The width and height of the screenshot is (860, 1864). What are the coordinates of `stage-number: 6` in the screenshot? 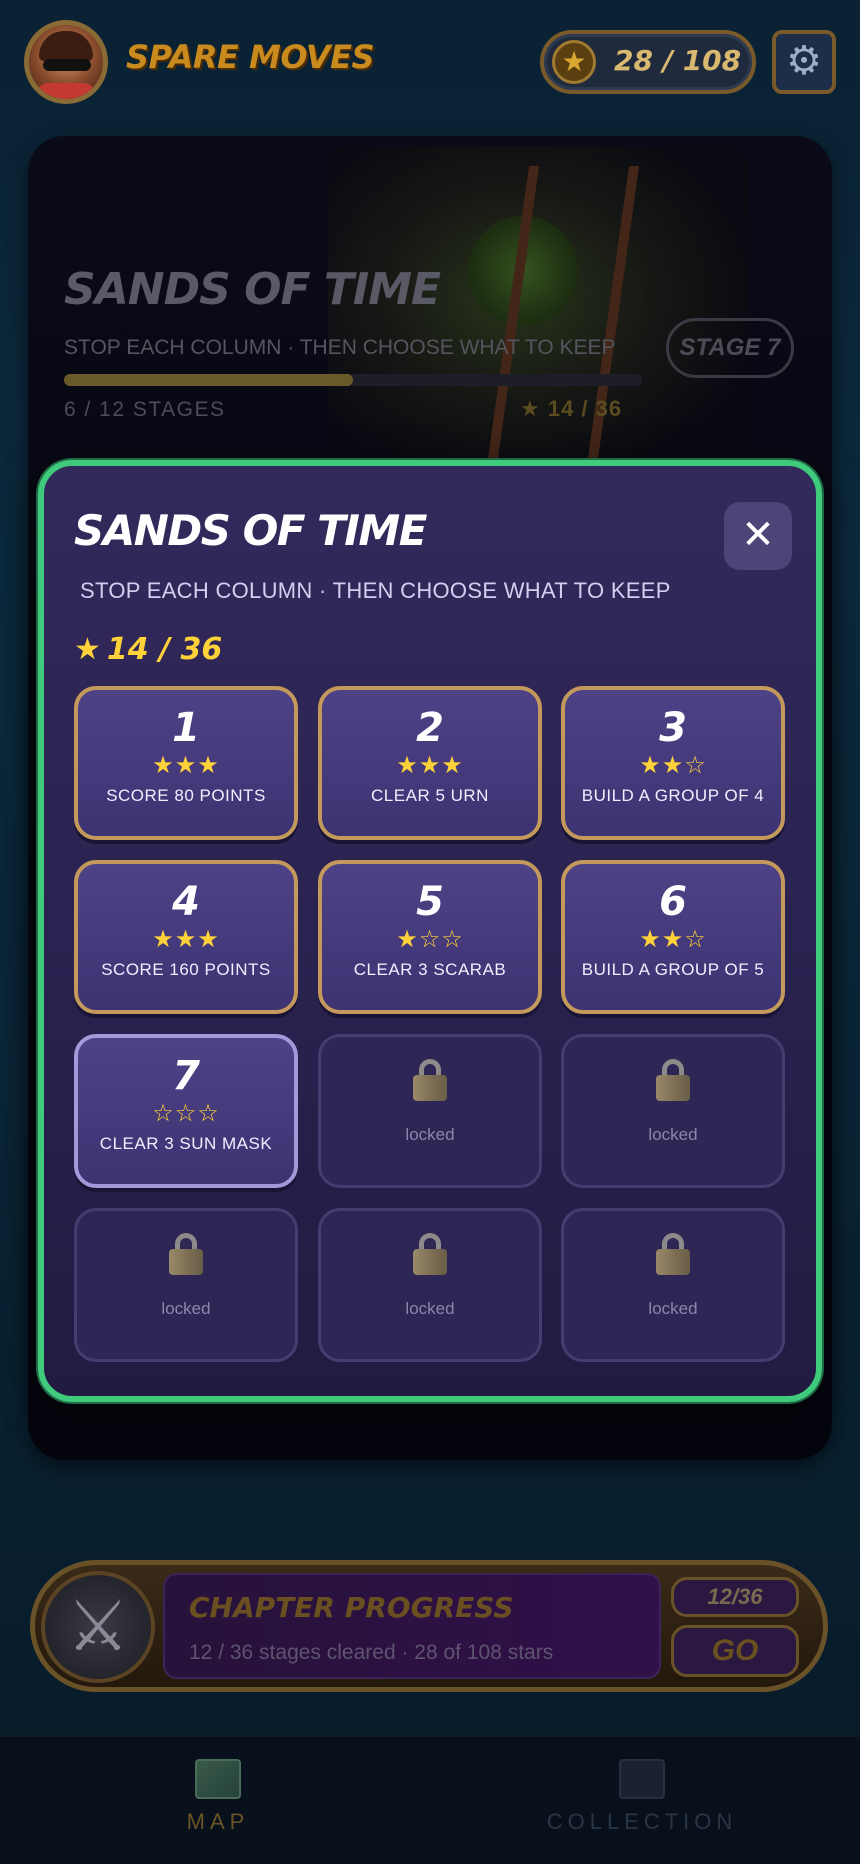 It's located at (673, 902).